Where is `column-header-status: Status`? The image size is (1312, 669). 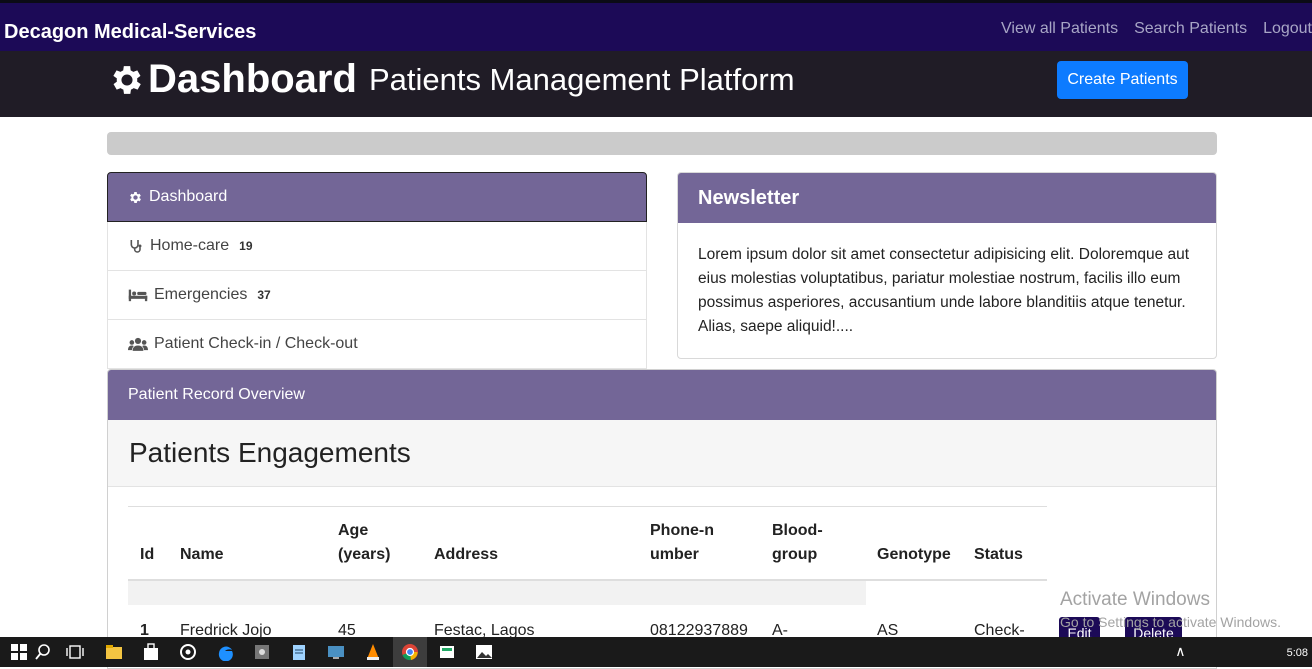
column-header-status: Status is located at coordinates (998, 554).